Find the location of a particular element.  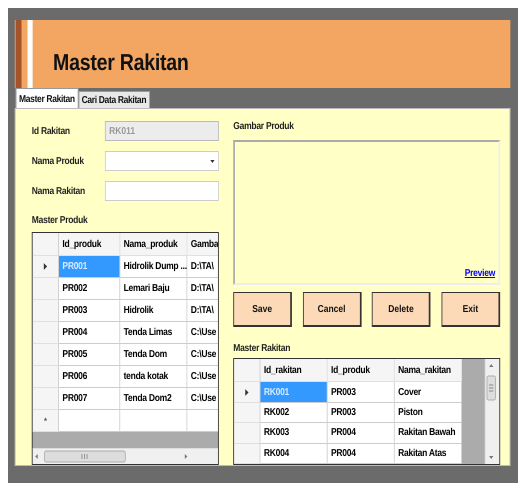

text-field is located at coordinates (161, 191).